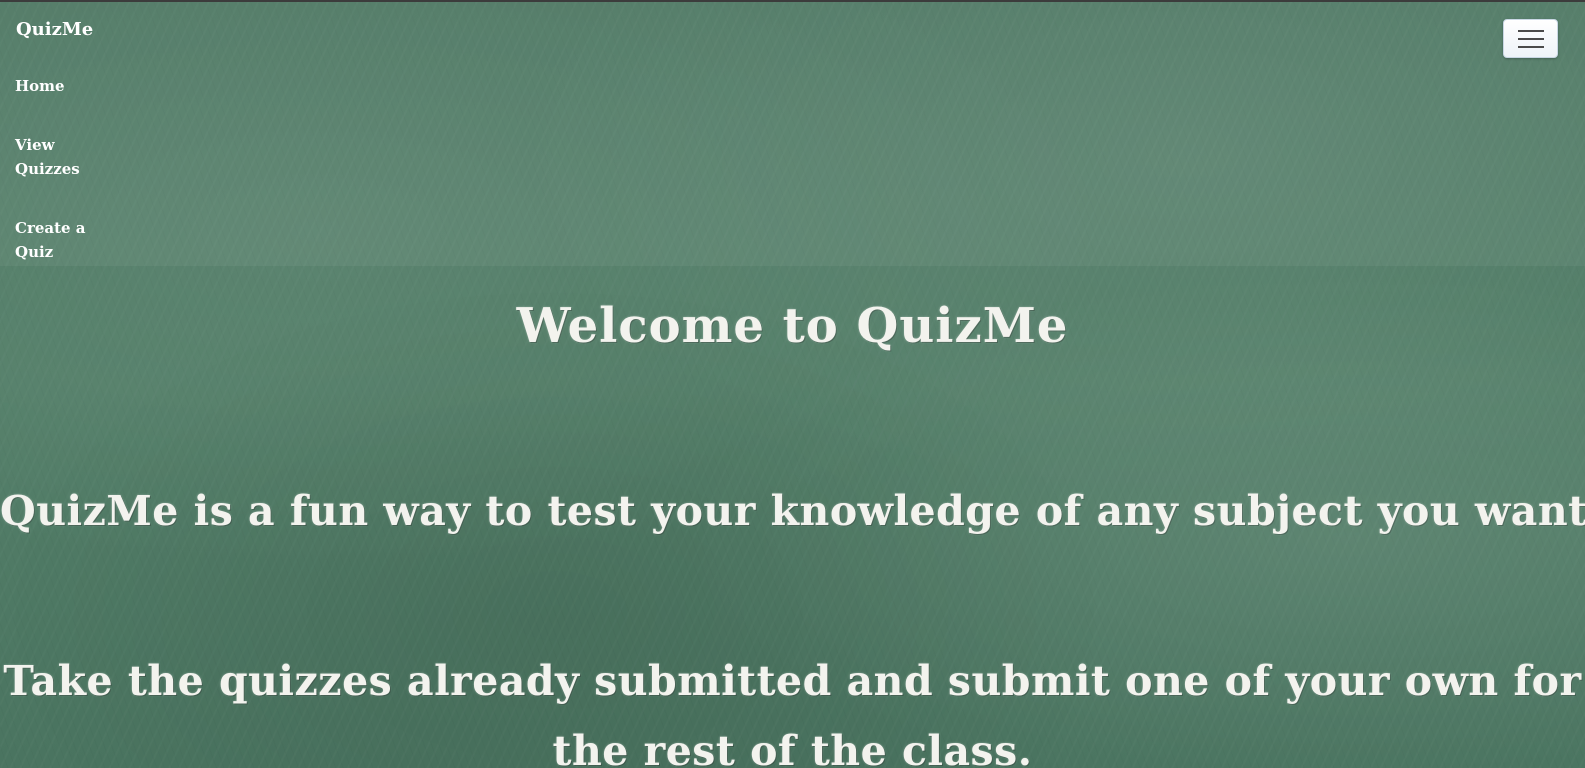 The image size is (1585, 768). I want to click on nav-item-home: Home, so click(65, 86).